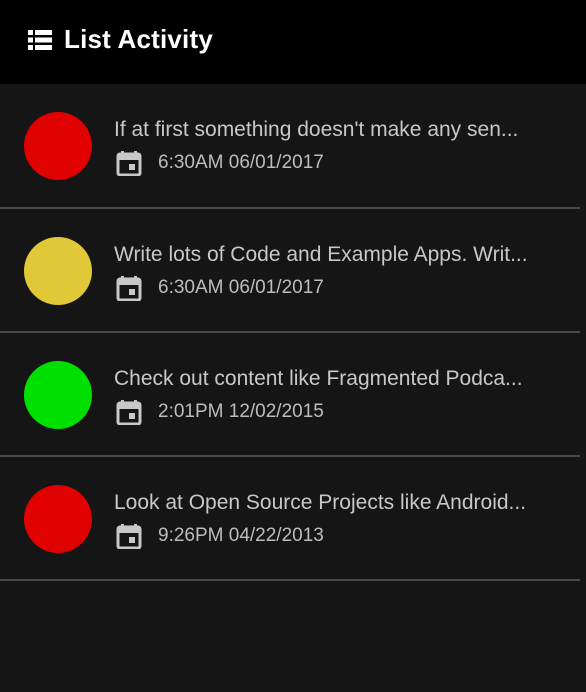  What do you see at coordinates (139, 38) in the screenshot?
I see `page-title: List Activity` at bounding box center [139, 38].